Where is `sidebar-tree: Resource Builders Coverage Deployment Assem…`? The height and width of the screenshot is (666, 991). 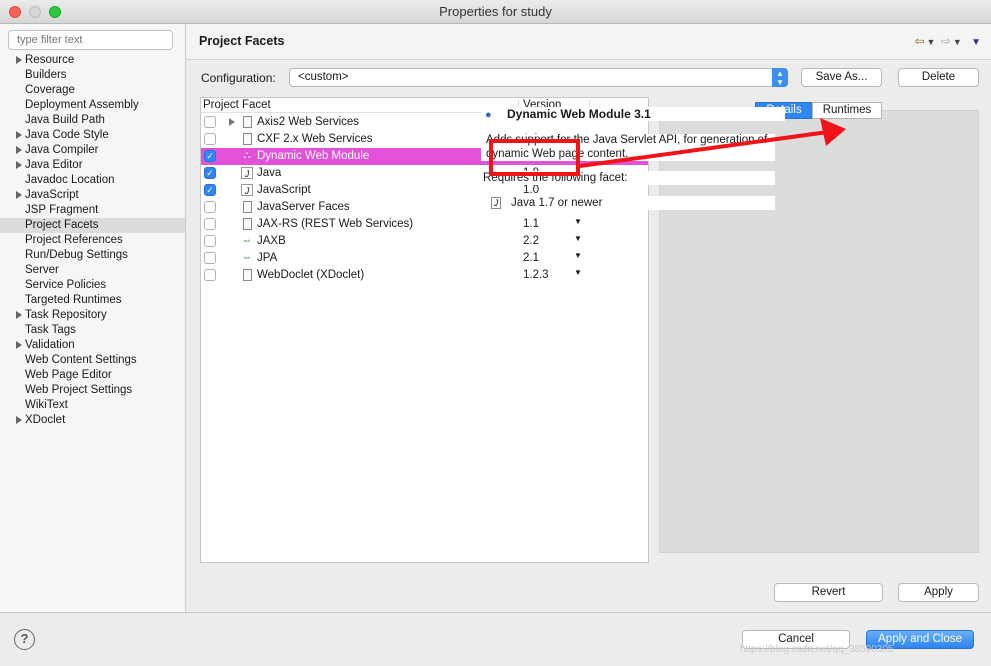 sidebar-tree: Resource Builders Coverage Deployment Assem… is located at coordinates (92, 240).